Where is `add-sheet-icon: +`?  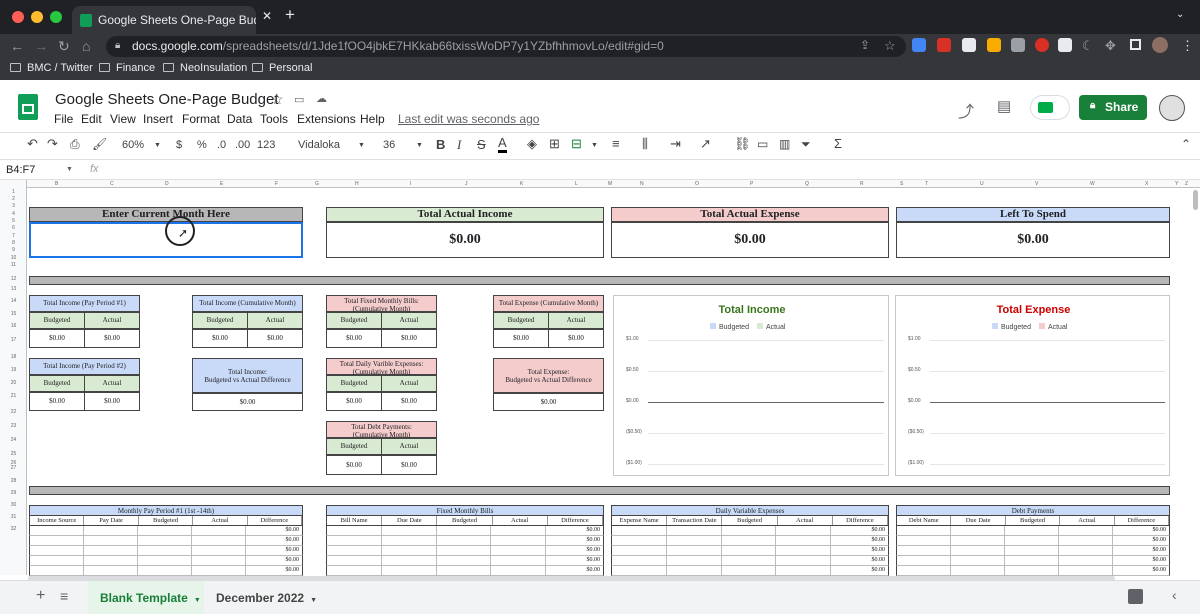
add-sheet-icon: + is located at coordinates (40, 596).